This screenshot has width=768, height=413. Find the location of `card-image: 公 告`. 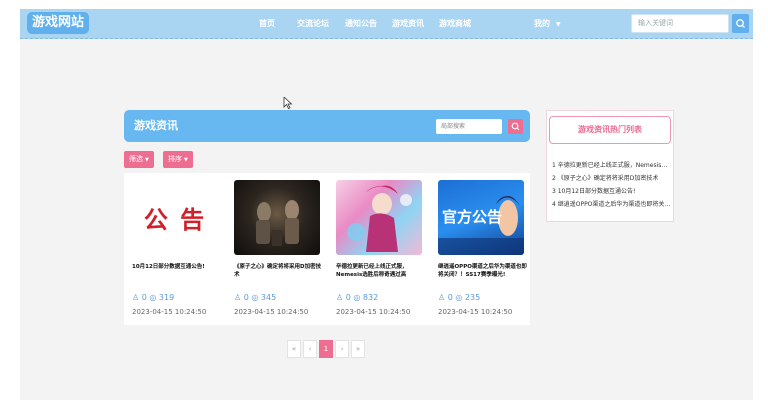

card-image: 公 告 is located at coordinates (175, 217).